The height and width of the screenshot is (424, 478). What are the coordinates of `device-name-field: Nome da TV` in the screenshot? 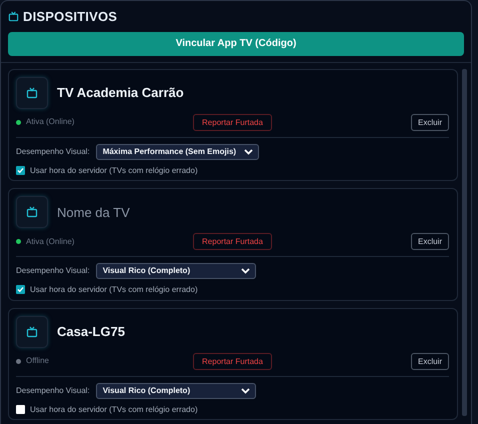 It's located at (207, 212).